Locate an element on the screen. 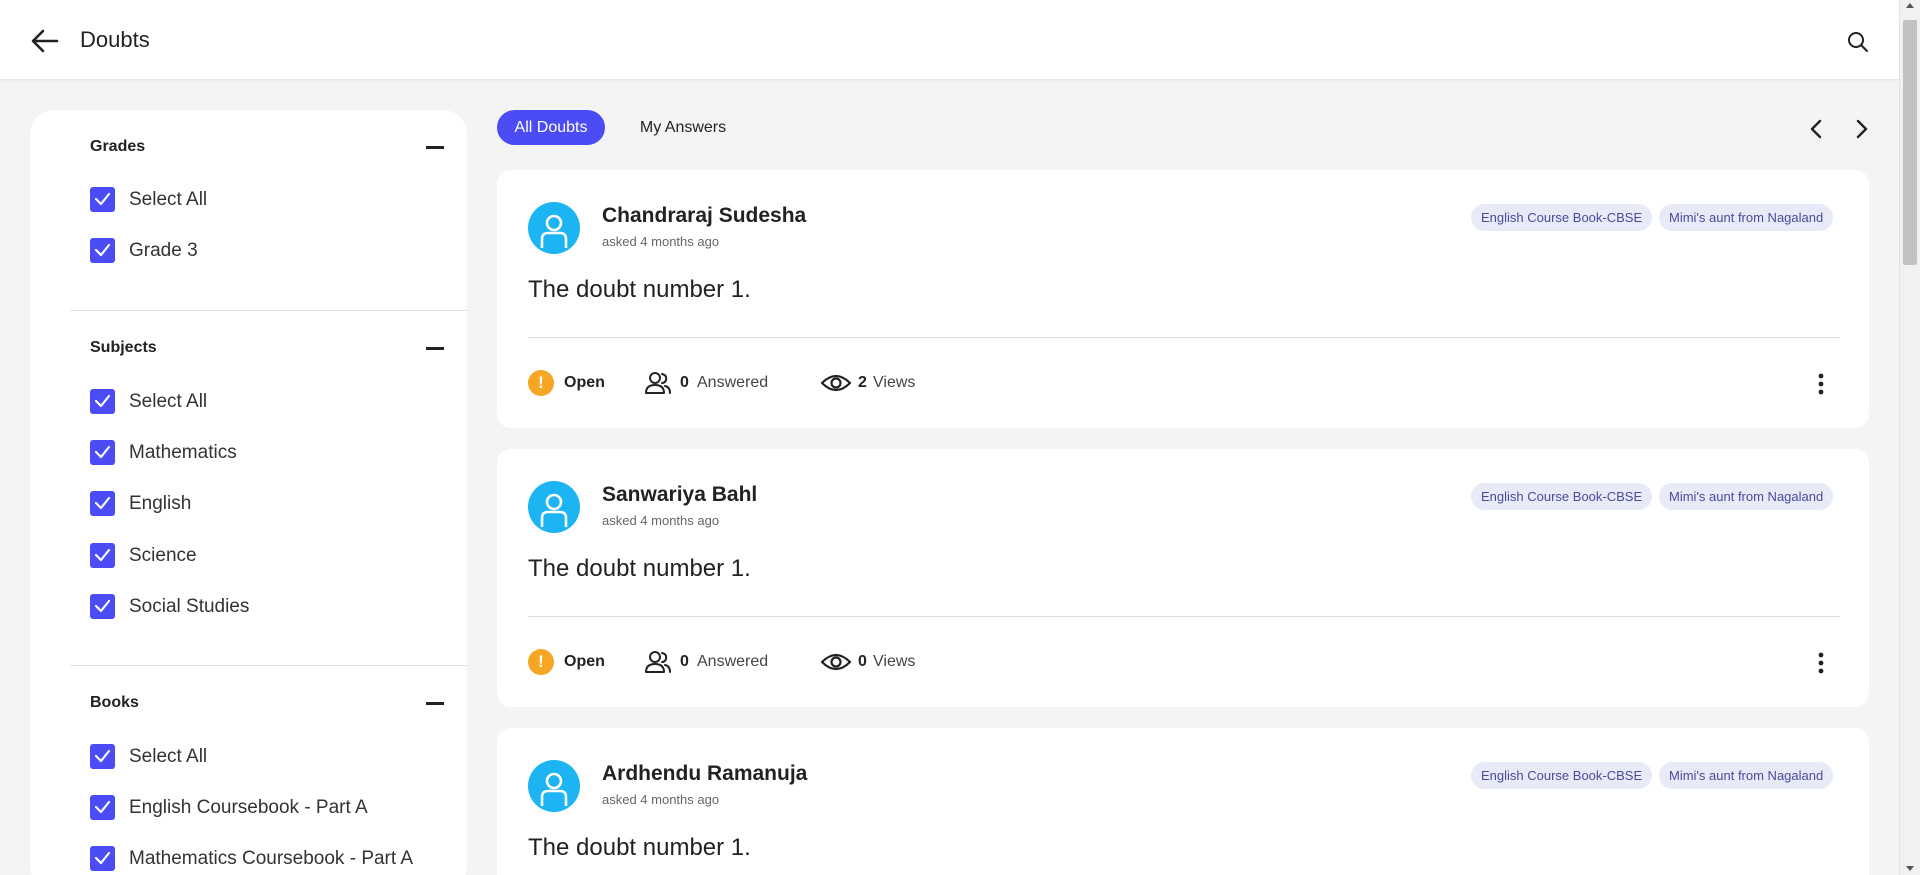 This screenshot has width=1920, height=875. next-page-button is located at coordinates (1861, 129).